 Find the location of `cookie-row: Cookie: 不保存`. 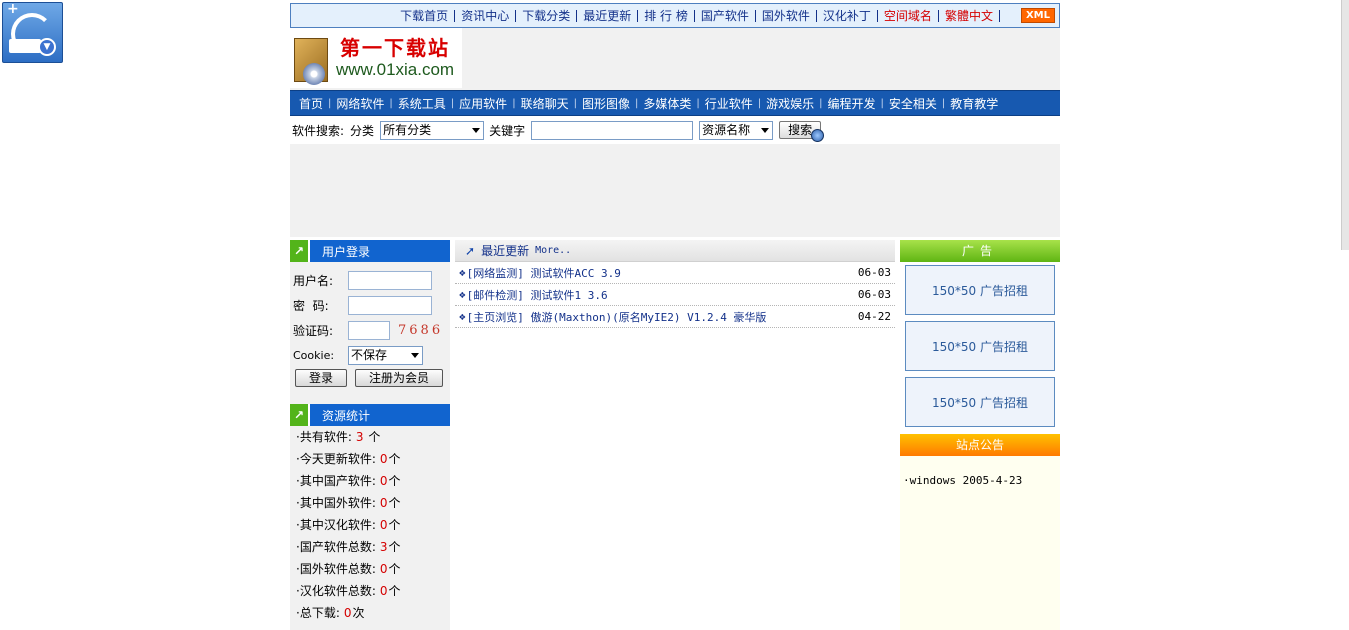

cookie-row: Cookie: 不保存 is located at coordinates (370, 355).